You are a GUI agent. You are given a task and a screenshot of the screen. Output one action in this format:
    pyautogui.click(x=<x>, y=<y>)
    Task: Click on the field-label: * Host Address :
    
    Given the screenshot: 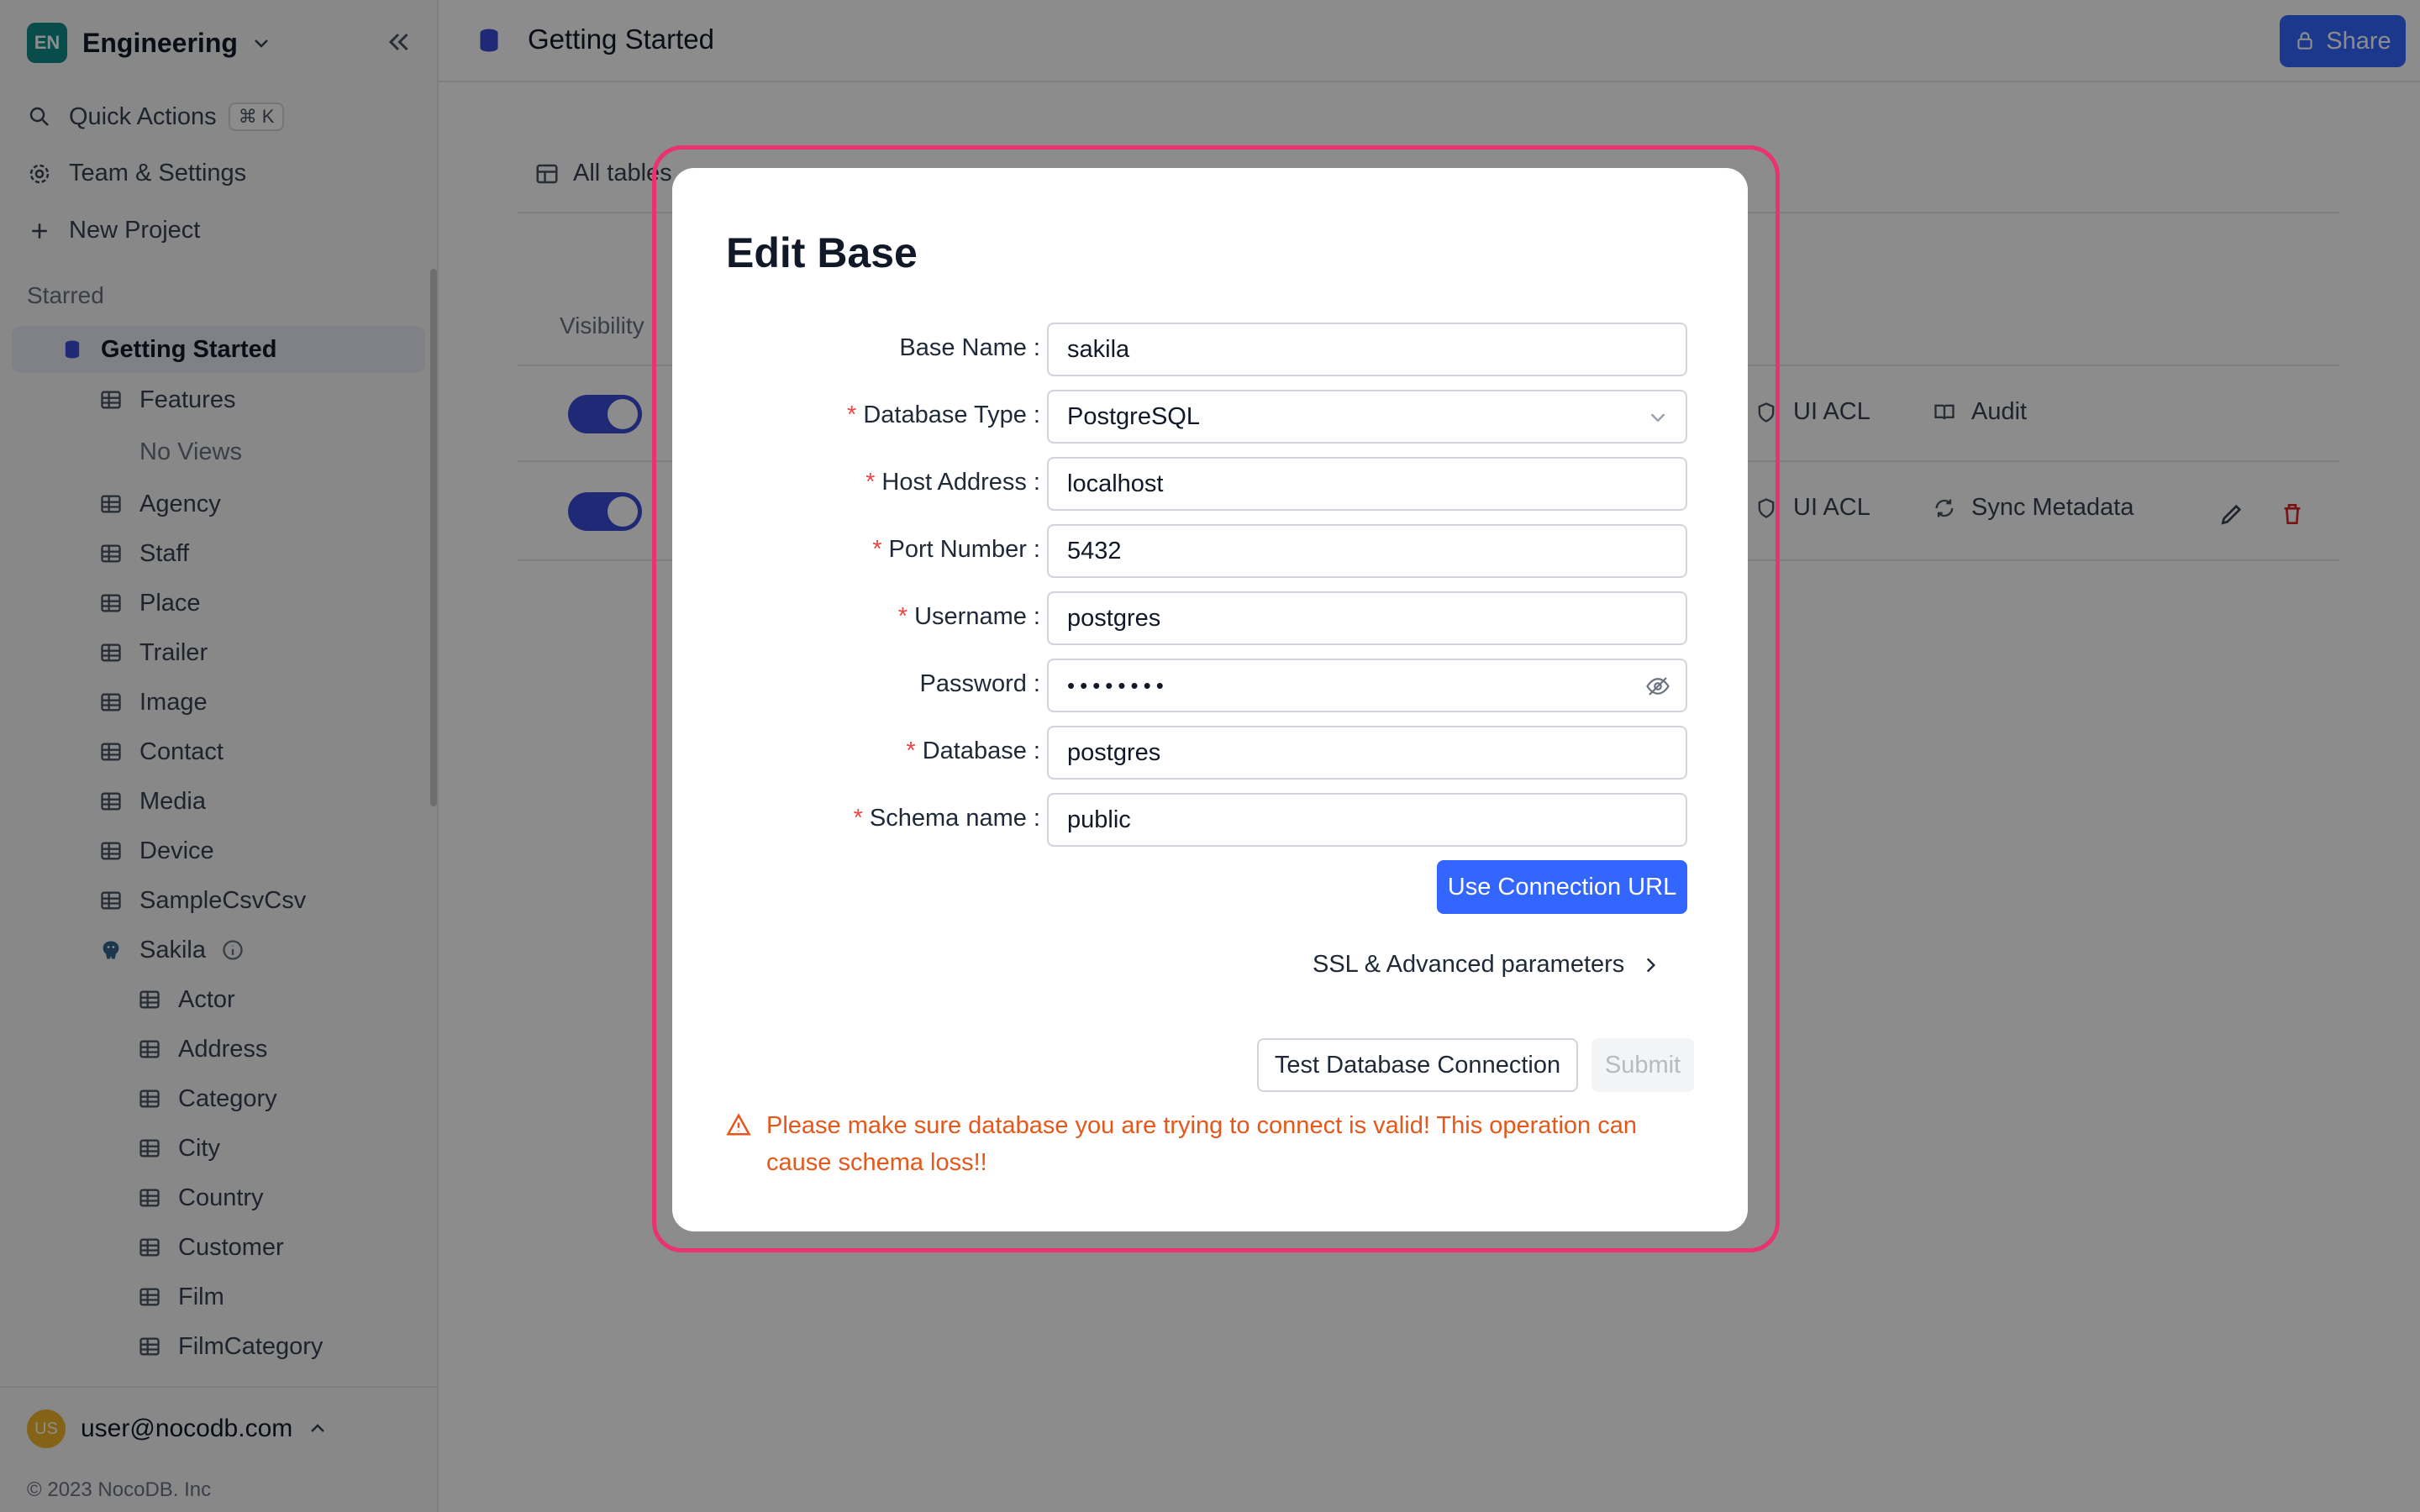 What is the action you would take?
    pyautogui.click(x=953, y=482)
    